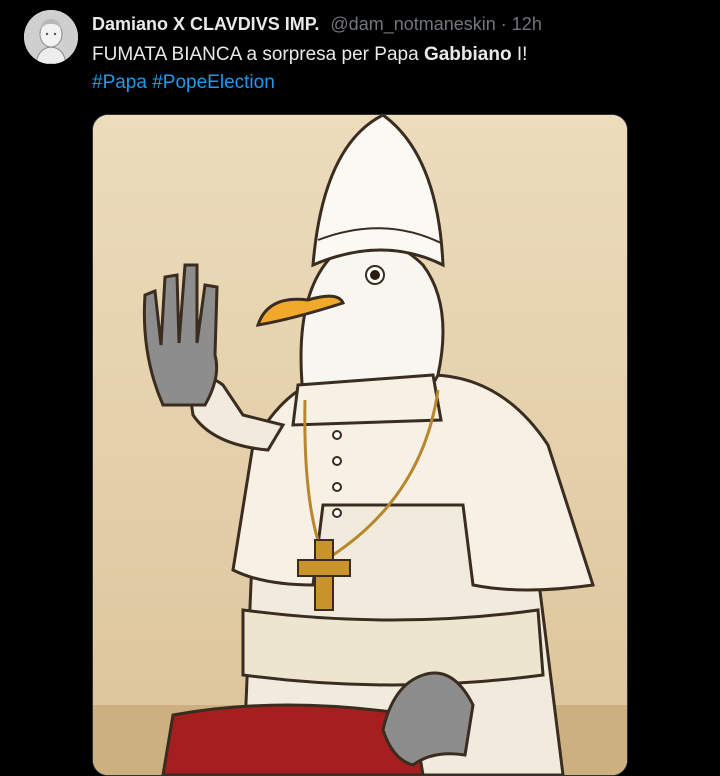  I want to click on timestamp: 12h, so click(527, 24).